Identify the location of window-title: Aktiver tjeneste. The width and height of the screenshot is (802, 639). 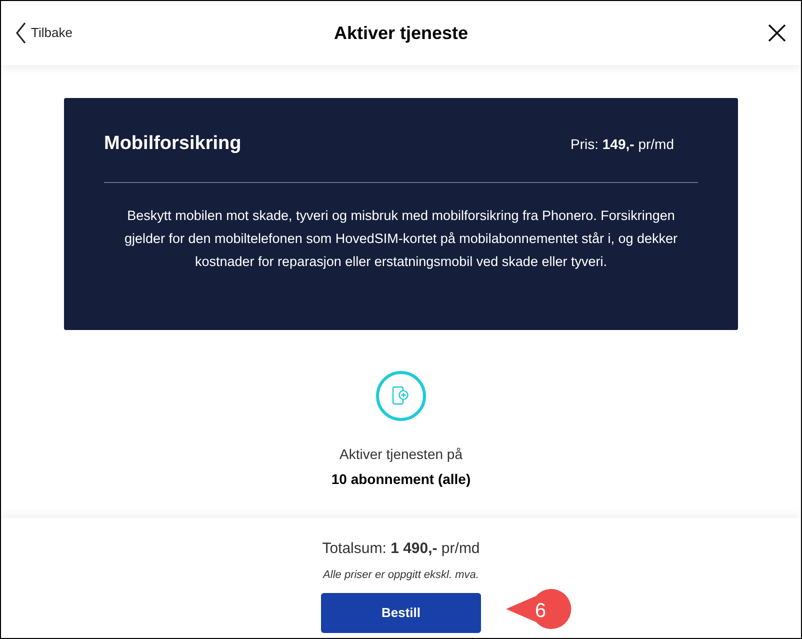
(401, 33).